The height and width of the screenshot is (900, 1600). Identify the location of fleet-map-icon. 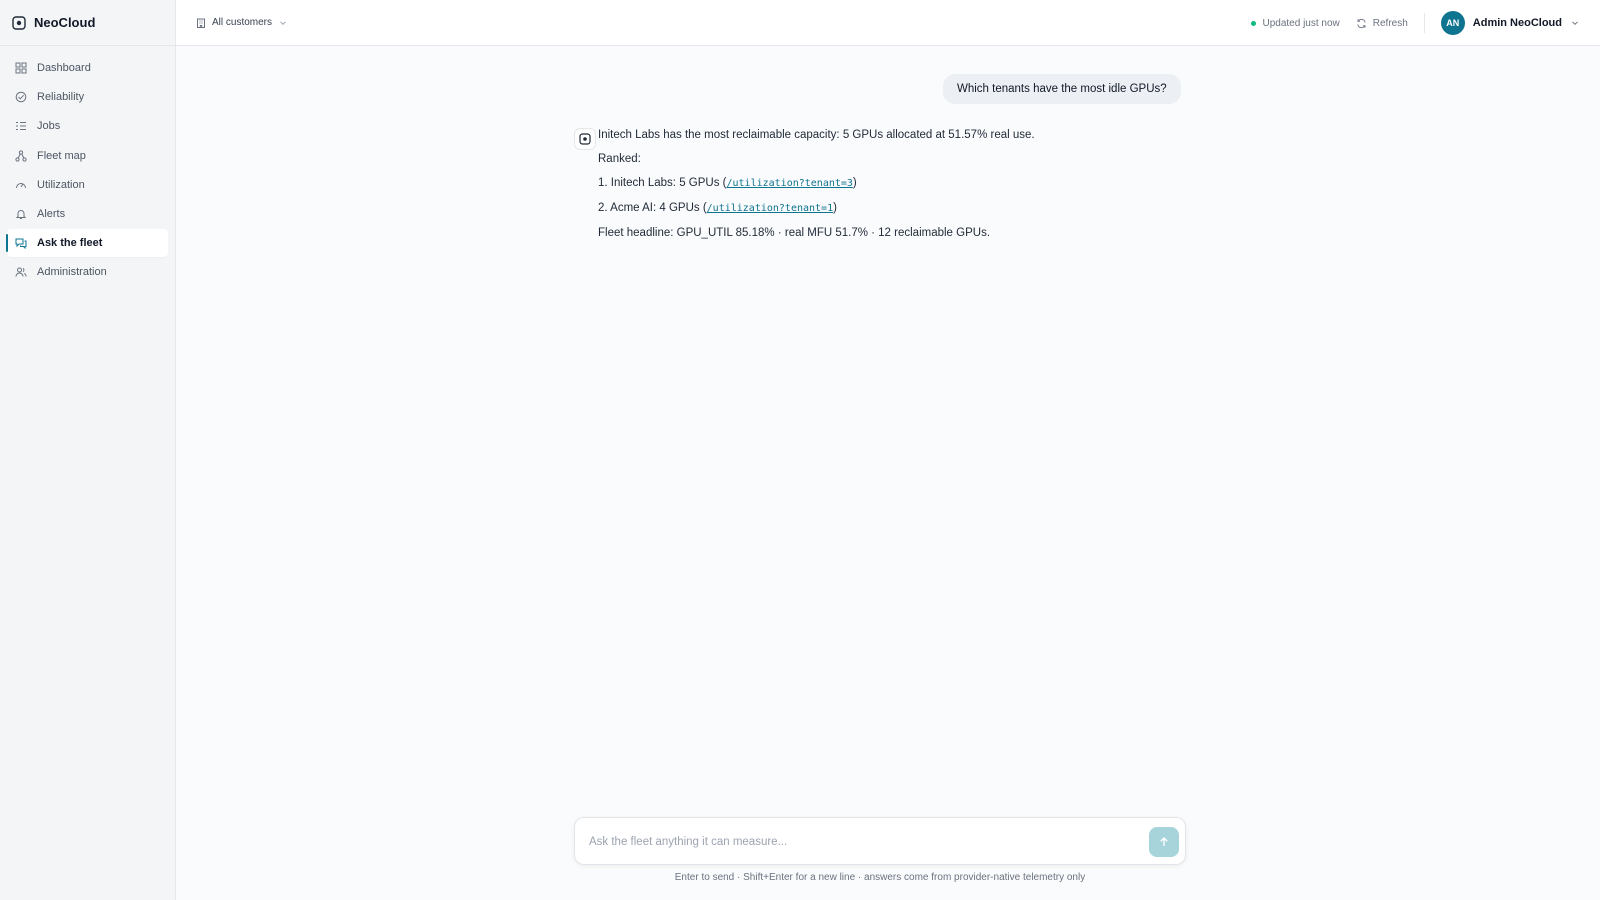
(21, 155).